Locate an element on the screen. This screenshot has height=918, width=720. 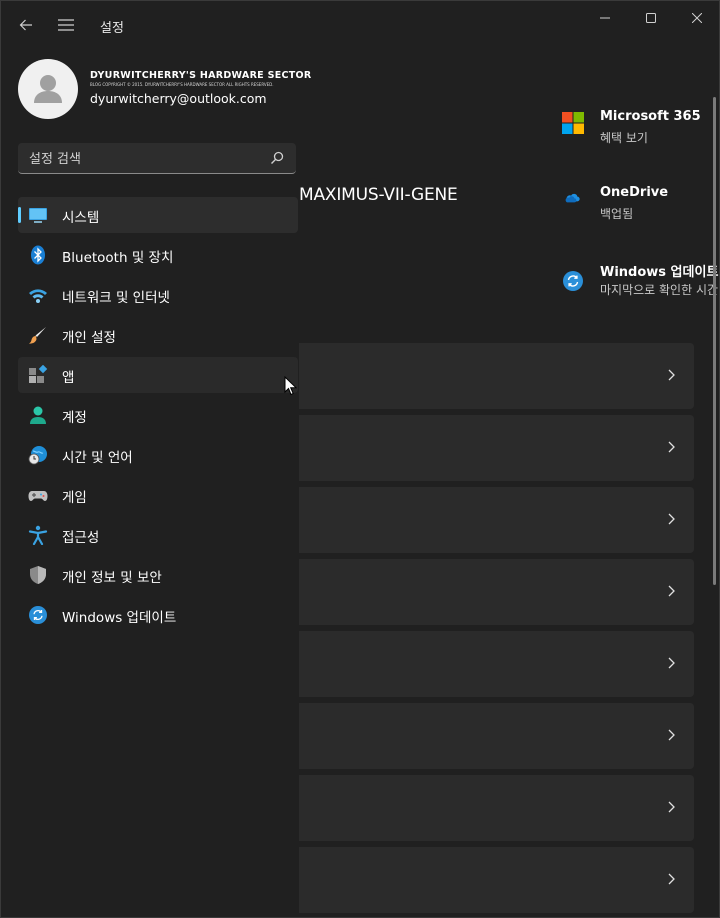
nav-item-personalization: 개인 설정 is located at coordinates (158, 335).